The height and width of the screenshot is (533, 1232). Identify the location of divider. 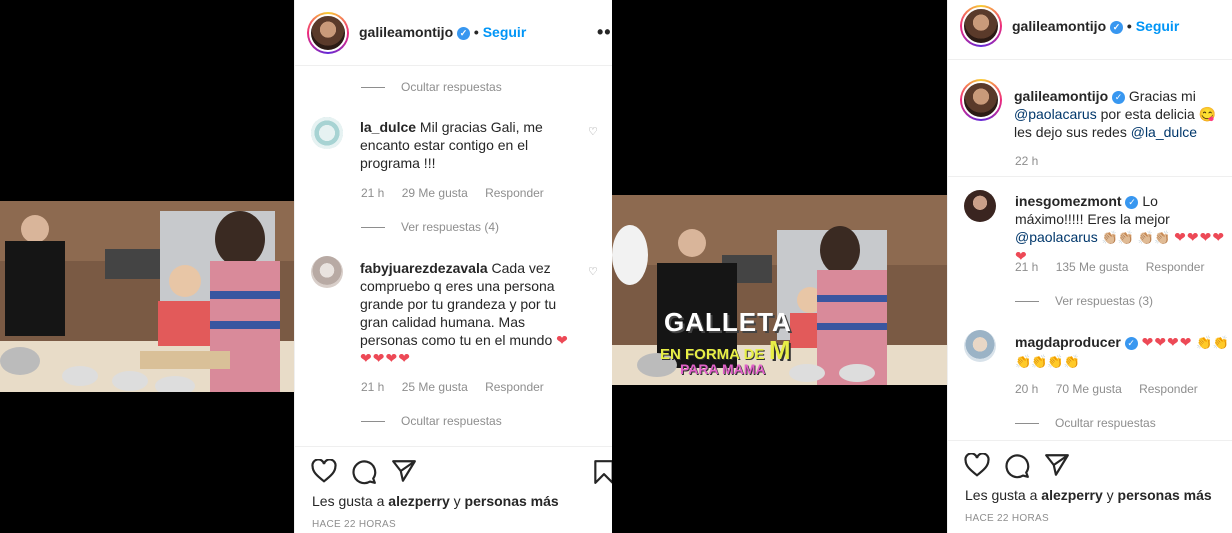
(1090, 176).